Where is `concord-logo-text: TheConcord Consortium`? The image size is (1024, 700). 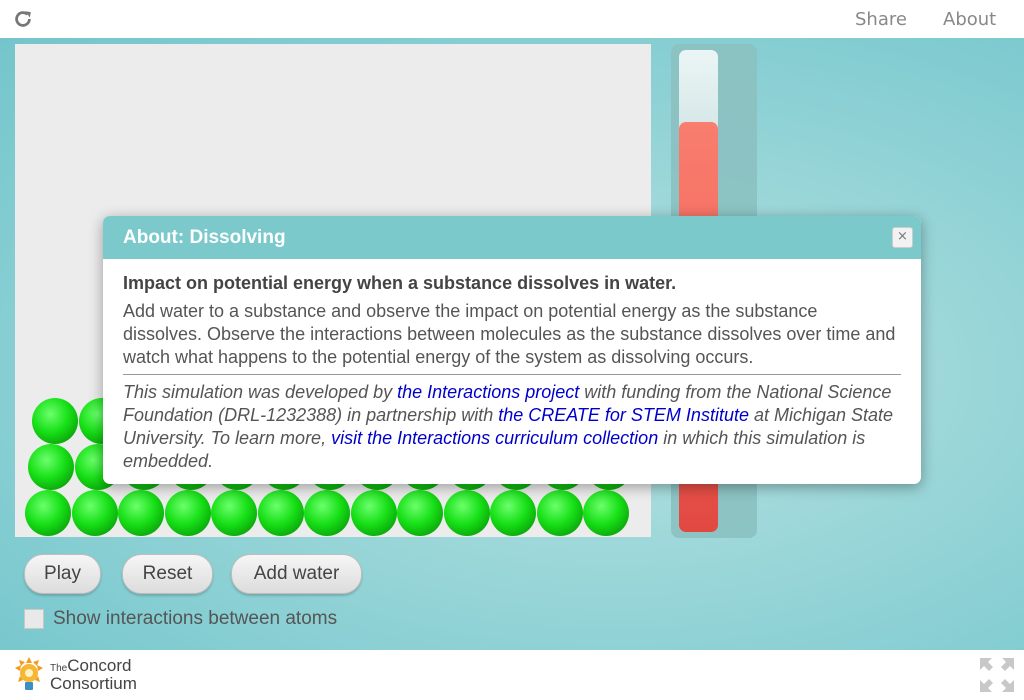
concord-logo-text: TheConcord Consortium is located at coordinates (93, 674).